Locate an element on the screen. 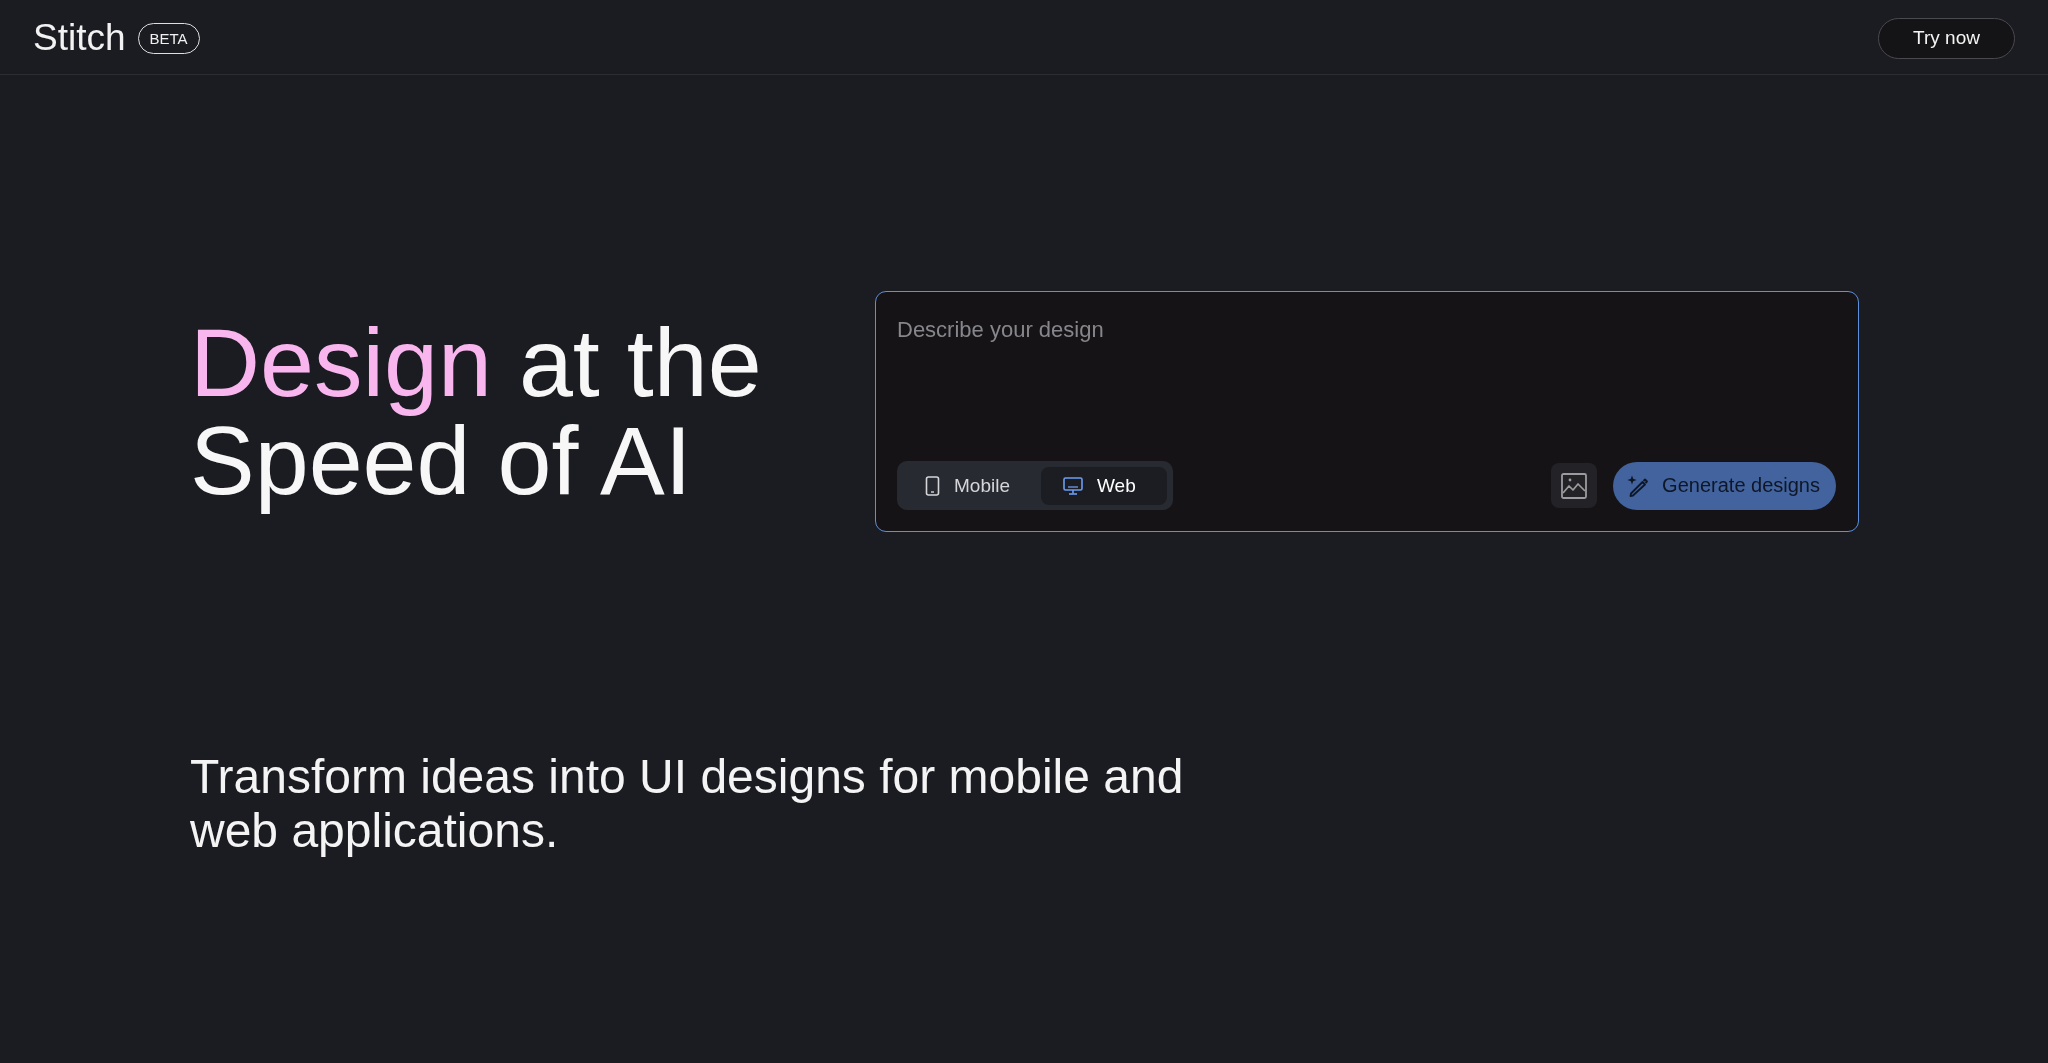 The width and height of the screenshot is (2048, 1063). prompt-box: Describe your design Mobile Web Generate designs is located at coordinates (1367, 411).